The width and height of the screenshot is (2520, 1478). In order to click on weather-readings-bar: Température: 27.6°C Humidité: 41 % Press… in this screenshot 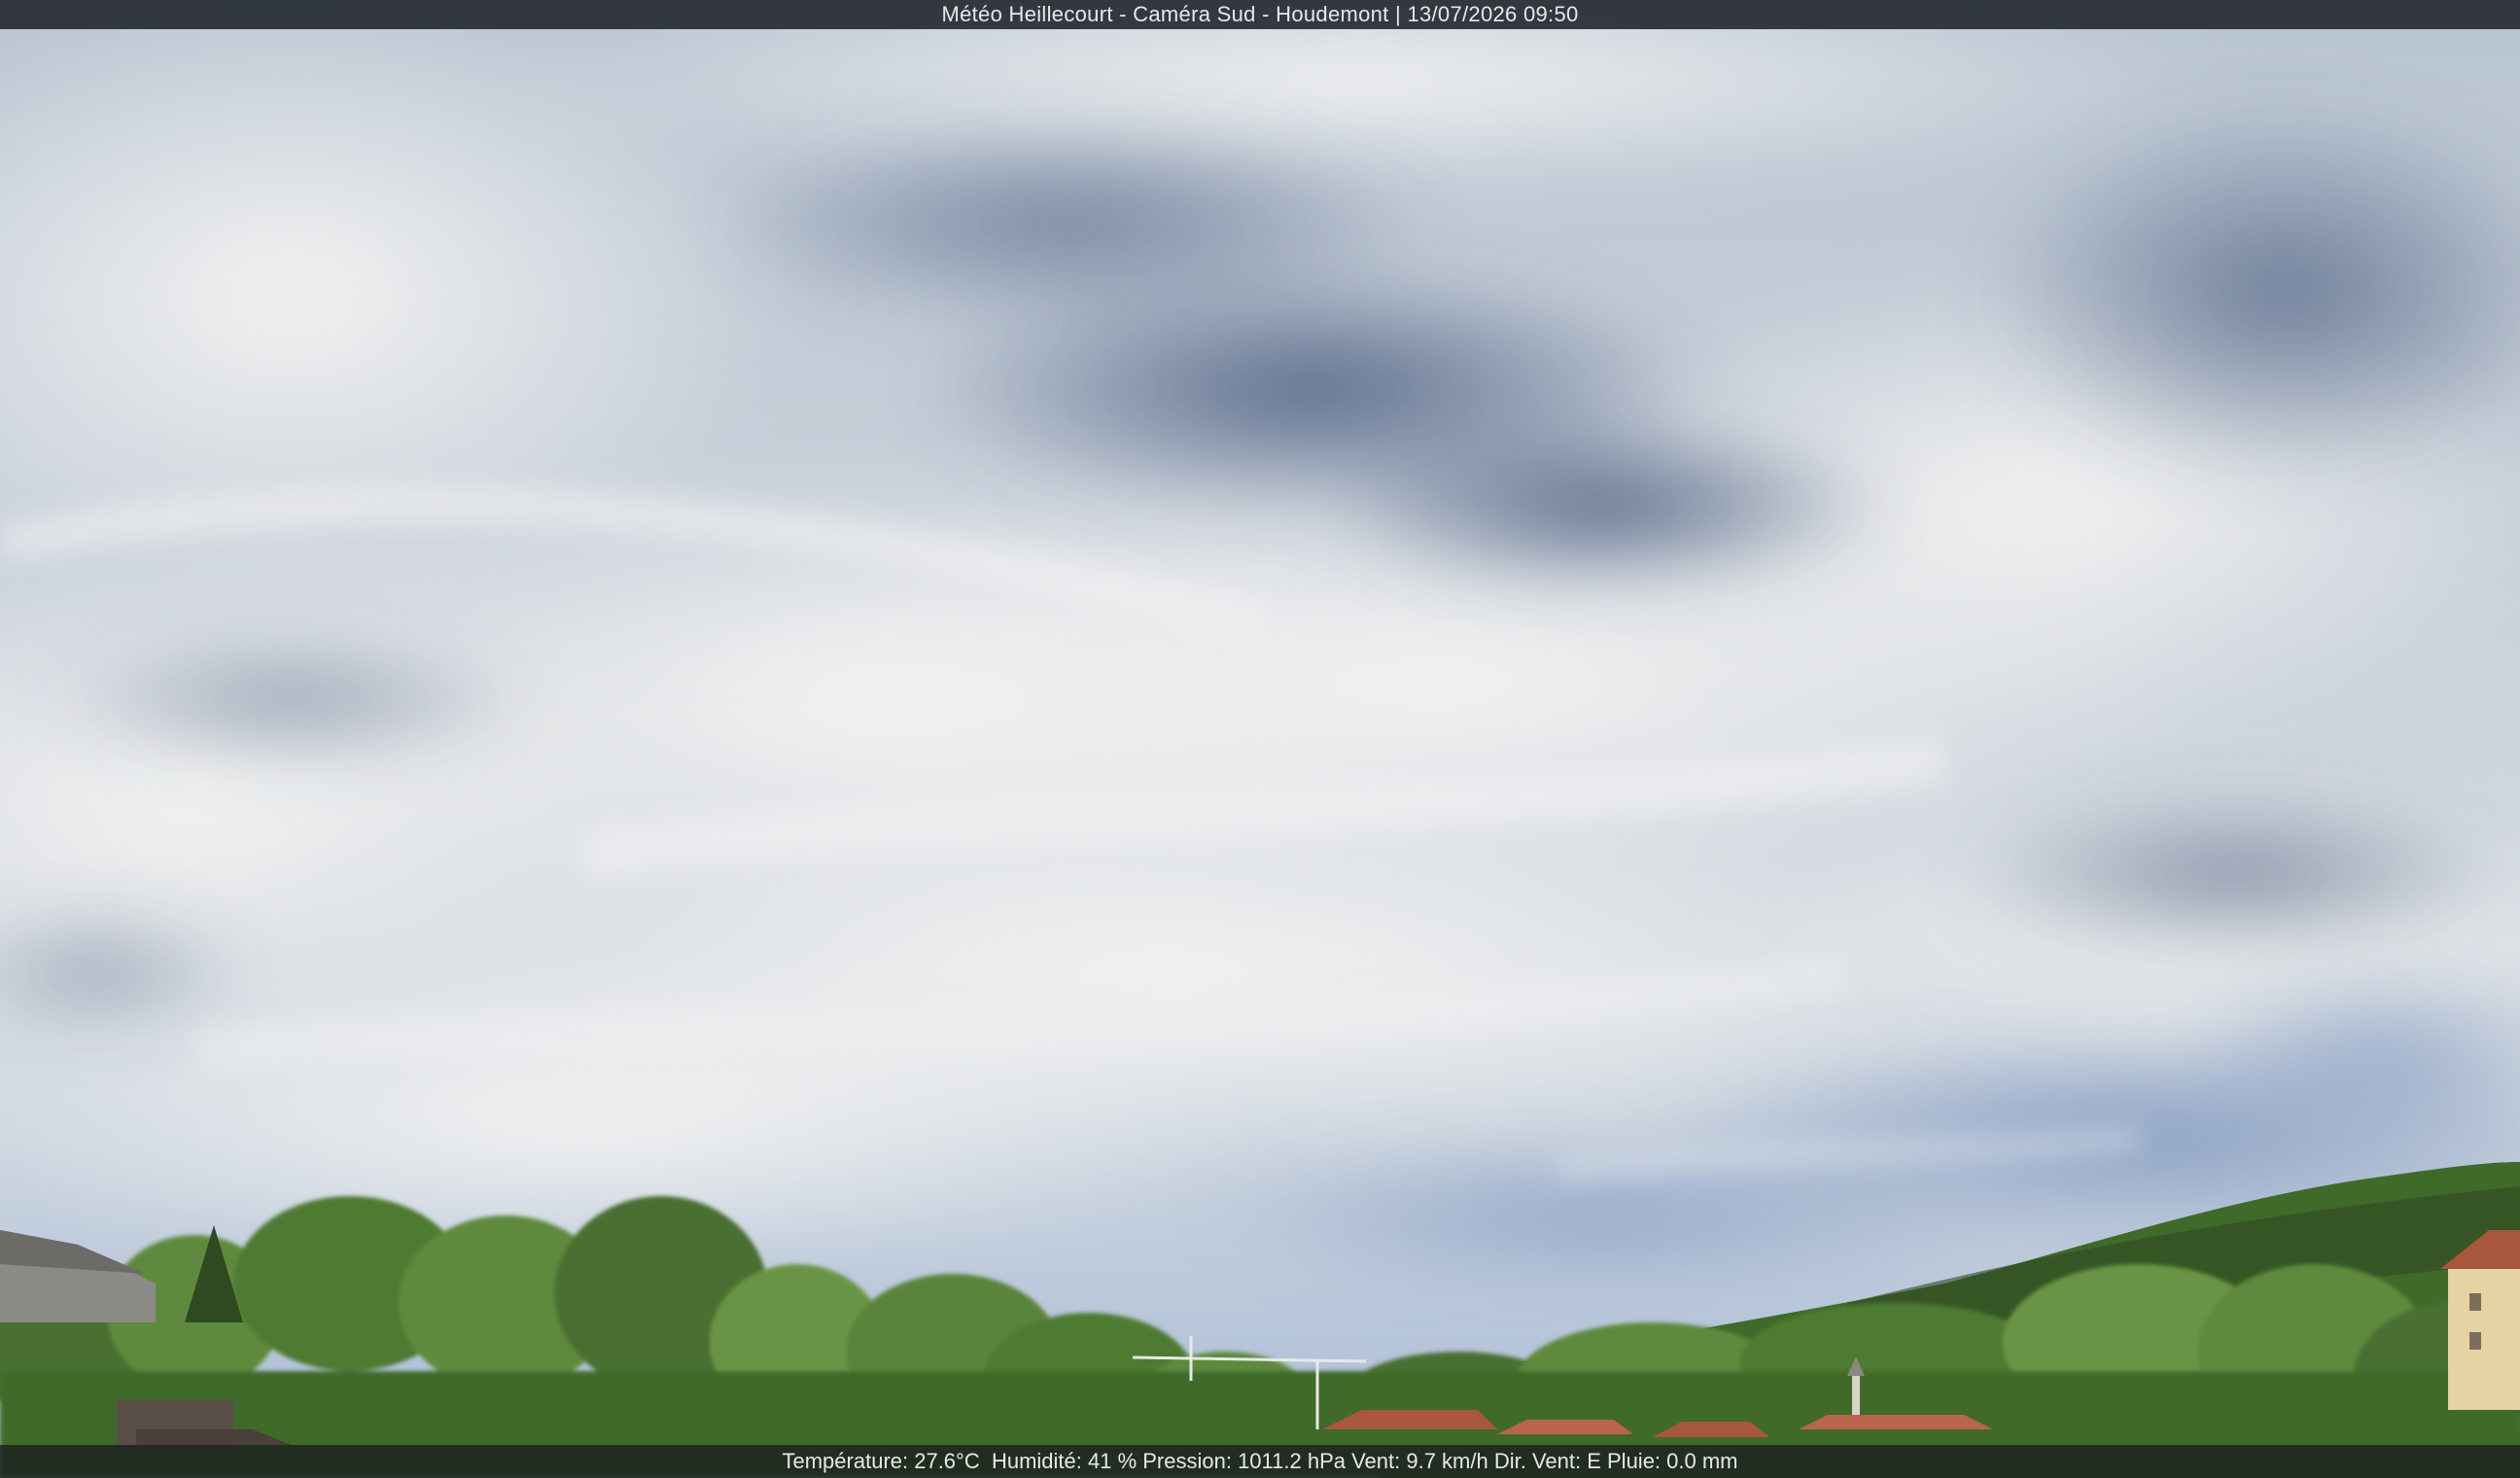, I will do `click(1260, 1461)`.